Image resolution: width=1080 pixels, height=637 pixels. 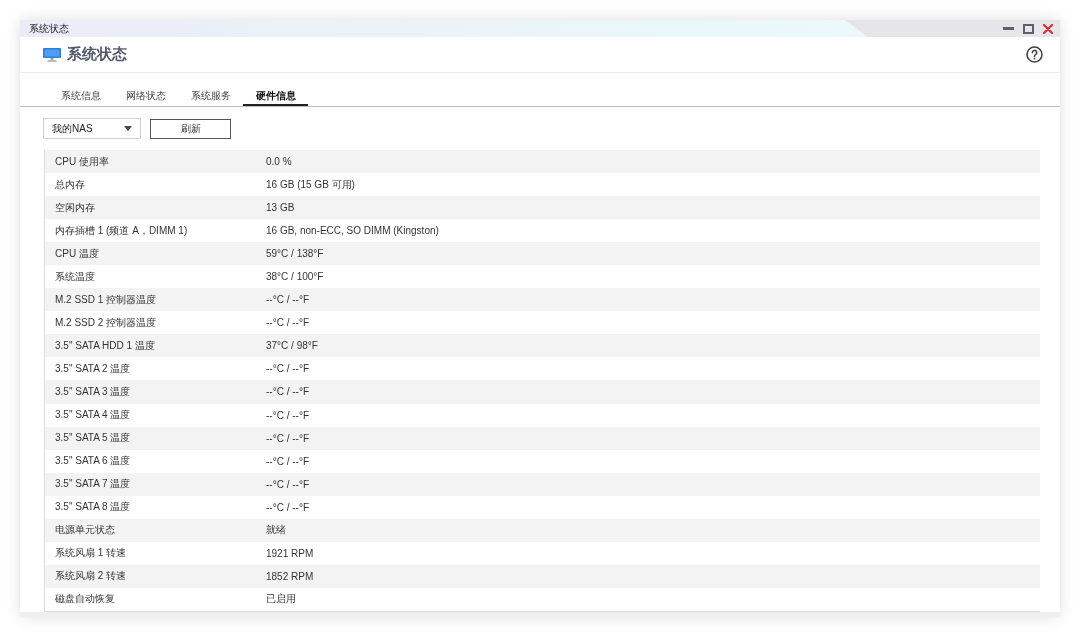 What do you see at coordinates (92, 461) in the screenshot?
I see `table-cell-text: 3.5" SATA 6 温度` at bounding box center [92, 461].